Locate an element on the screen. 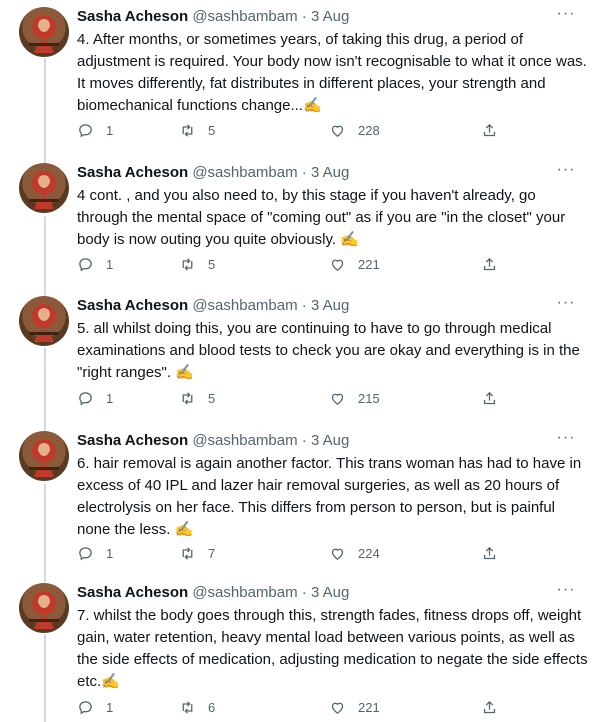 The image size is (600, 722). like-button: 224 is located at coordinates (354, 553).